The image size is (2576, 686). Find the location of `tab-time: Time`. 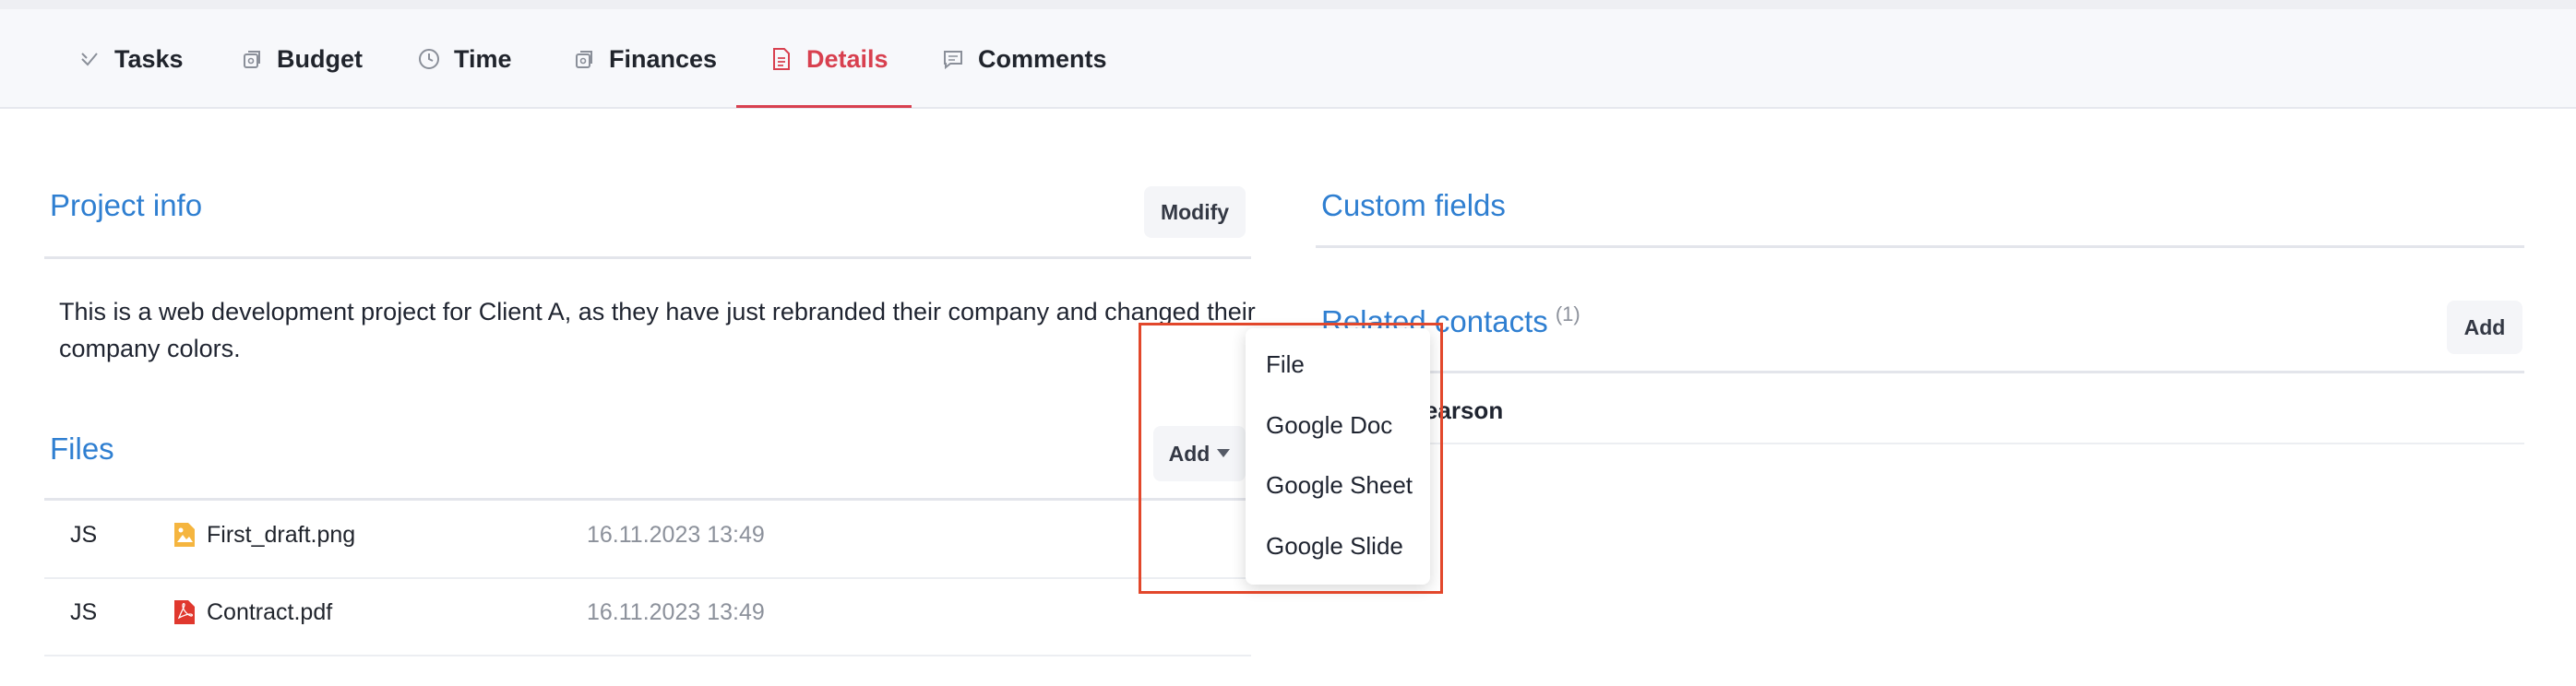

tab-time: Time is located at coordinates (464, 59).